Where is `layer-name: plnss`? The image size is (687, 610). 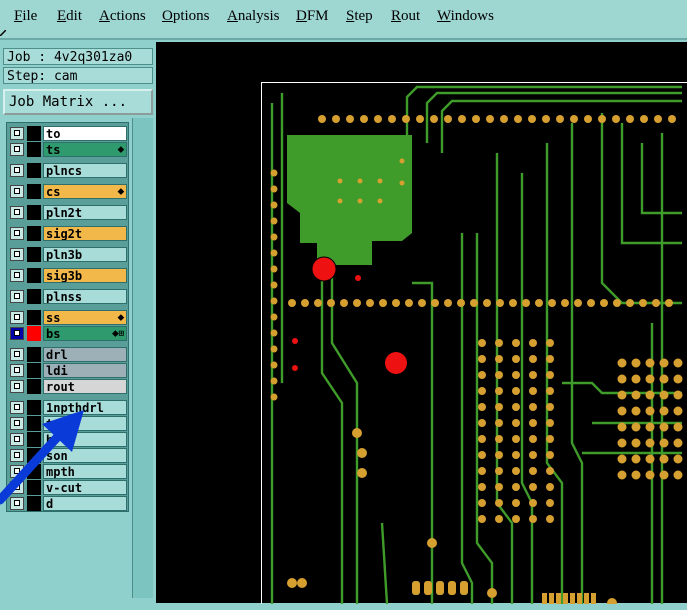 layer-name: plnss is located at coordinates (85, 296).